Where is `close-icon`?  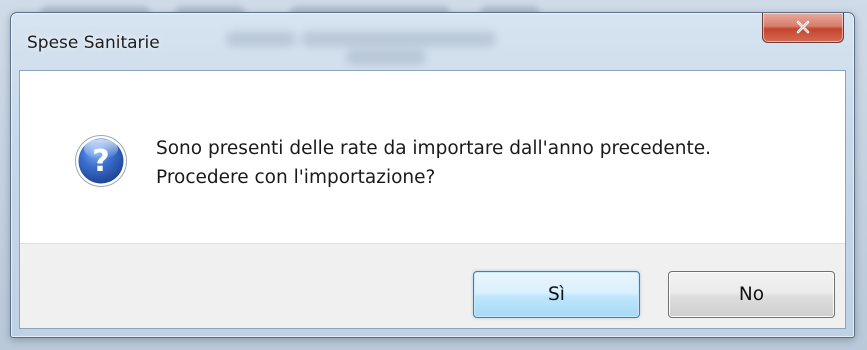
close-icon is located at coordinates (803, 26).